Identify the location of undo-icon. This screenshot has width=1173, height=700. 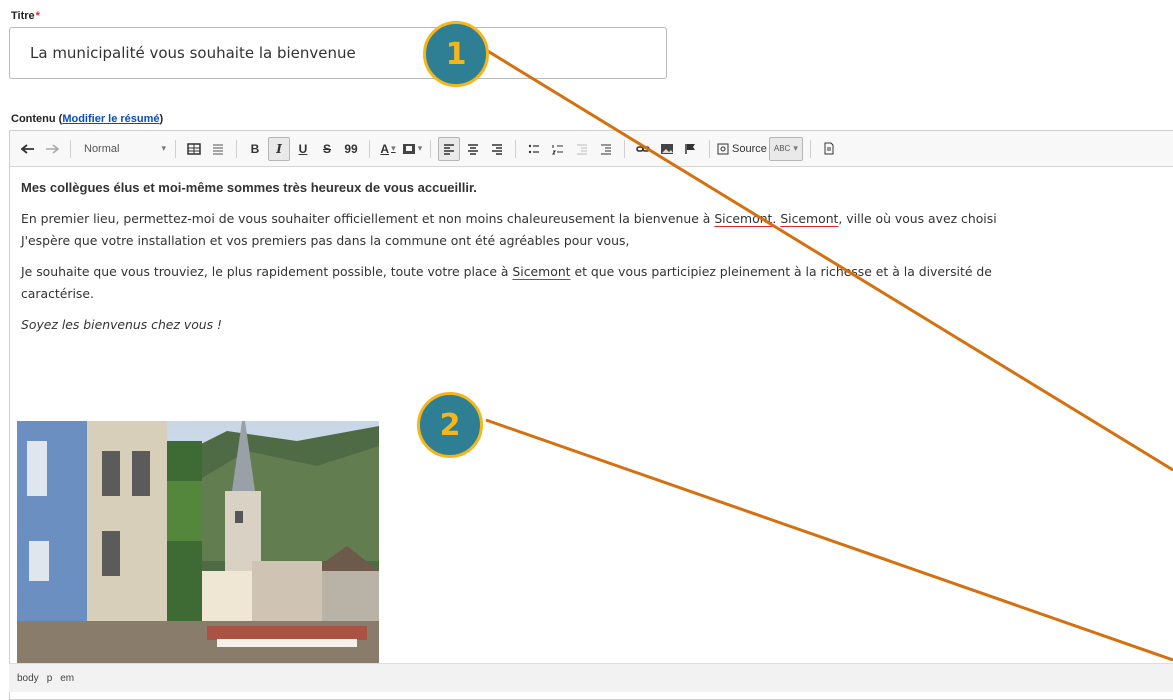
(28, 149).